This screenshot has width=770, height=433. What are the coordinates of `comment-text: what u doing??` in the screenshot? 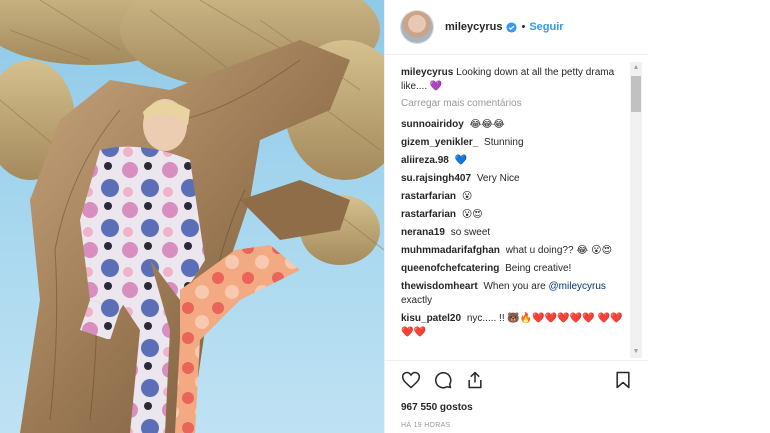 It's located at (539, 250).